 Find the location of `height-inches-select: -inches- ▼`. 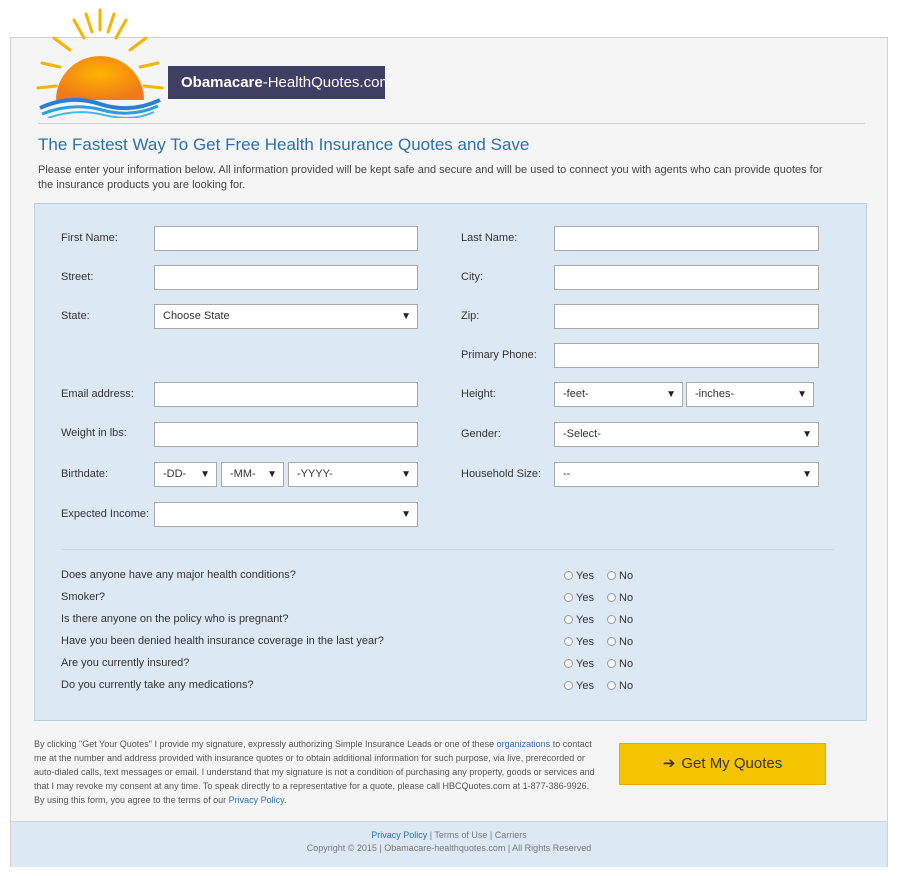

height-inches-select: -inches- ▼ is located at coordinates (750, 394).